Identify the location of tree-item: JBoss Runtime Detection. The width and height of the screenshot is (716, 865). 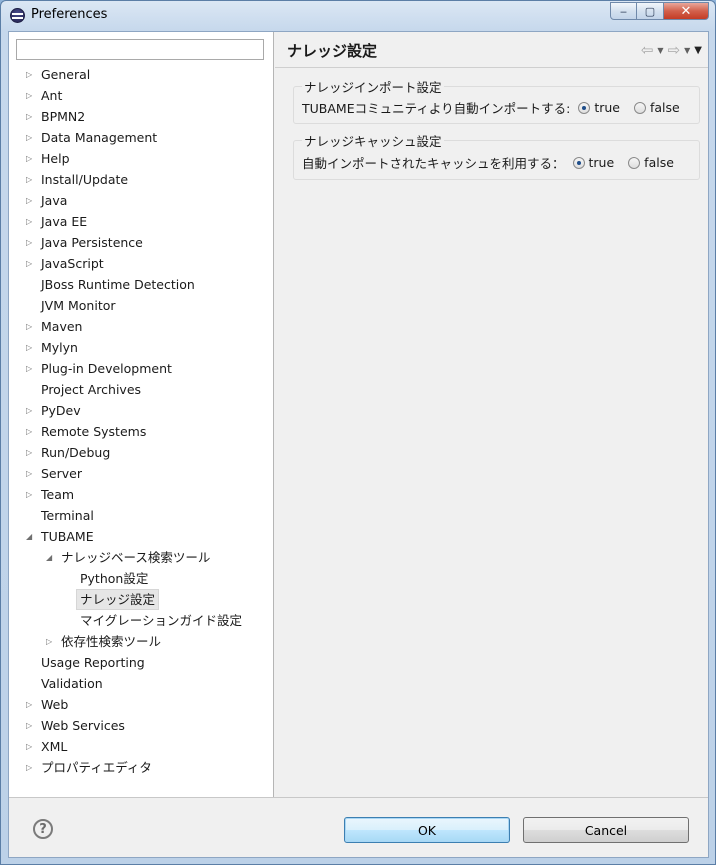
(141, 284).